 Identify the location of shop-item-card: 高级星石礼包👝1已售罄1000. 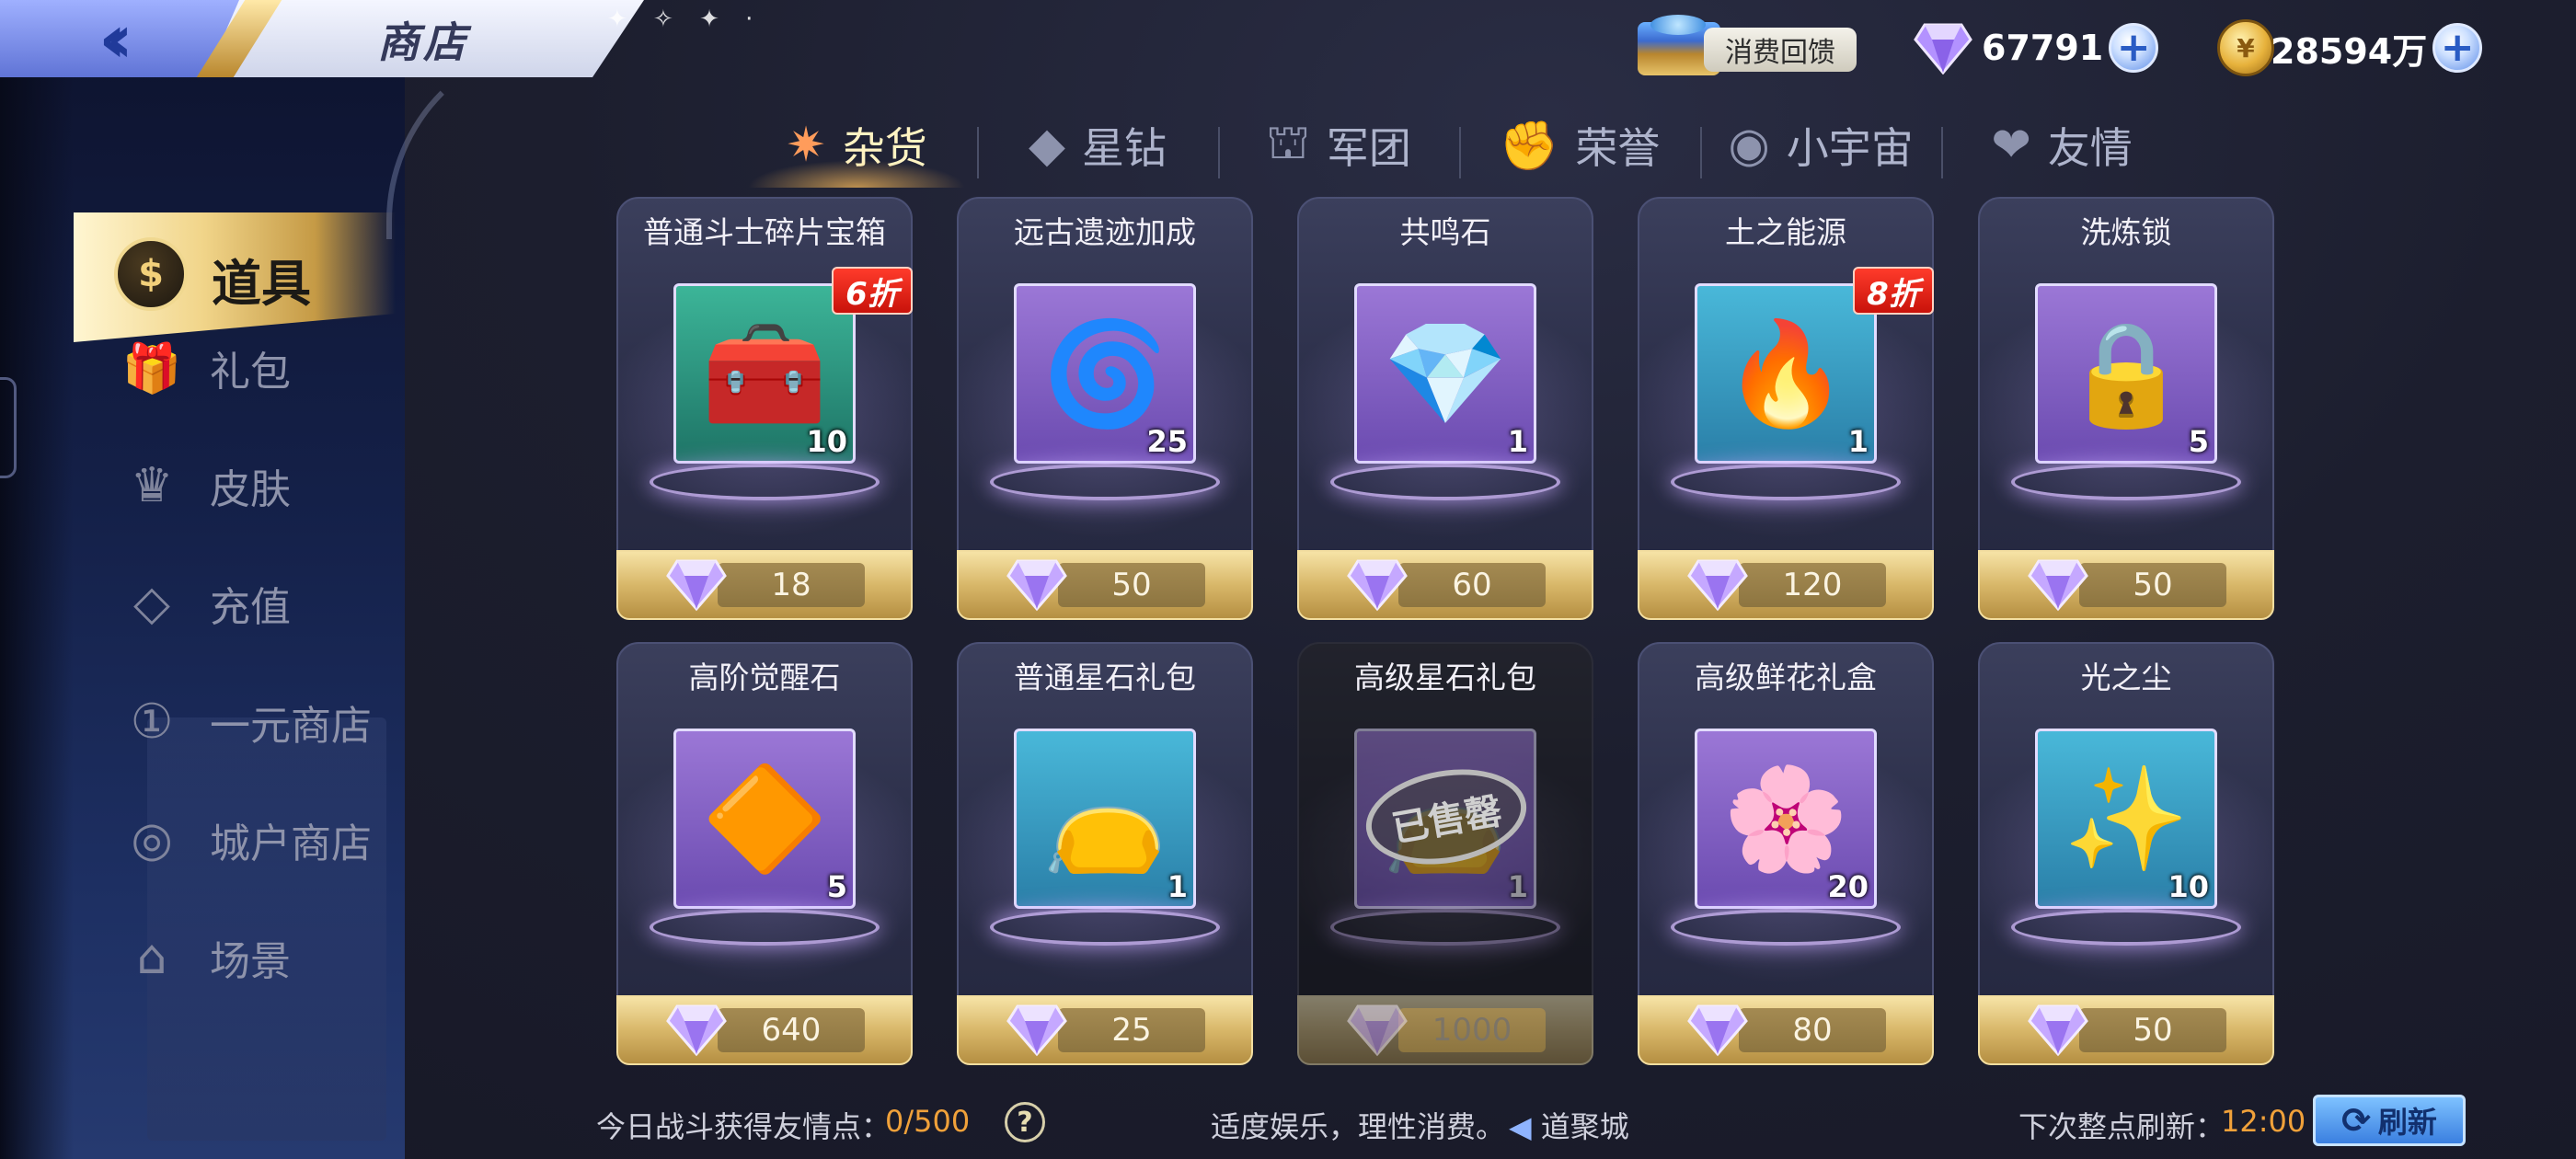
(1445, 853).